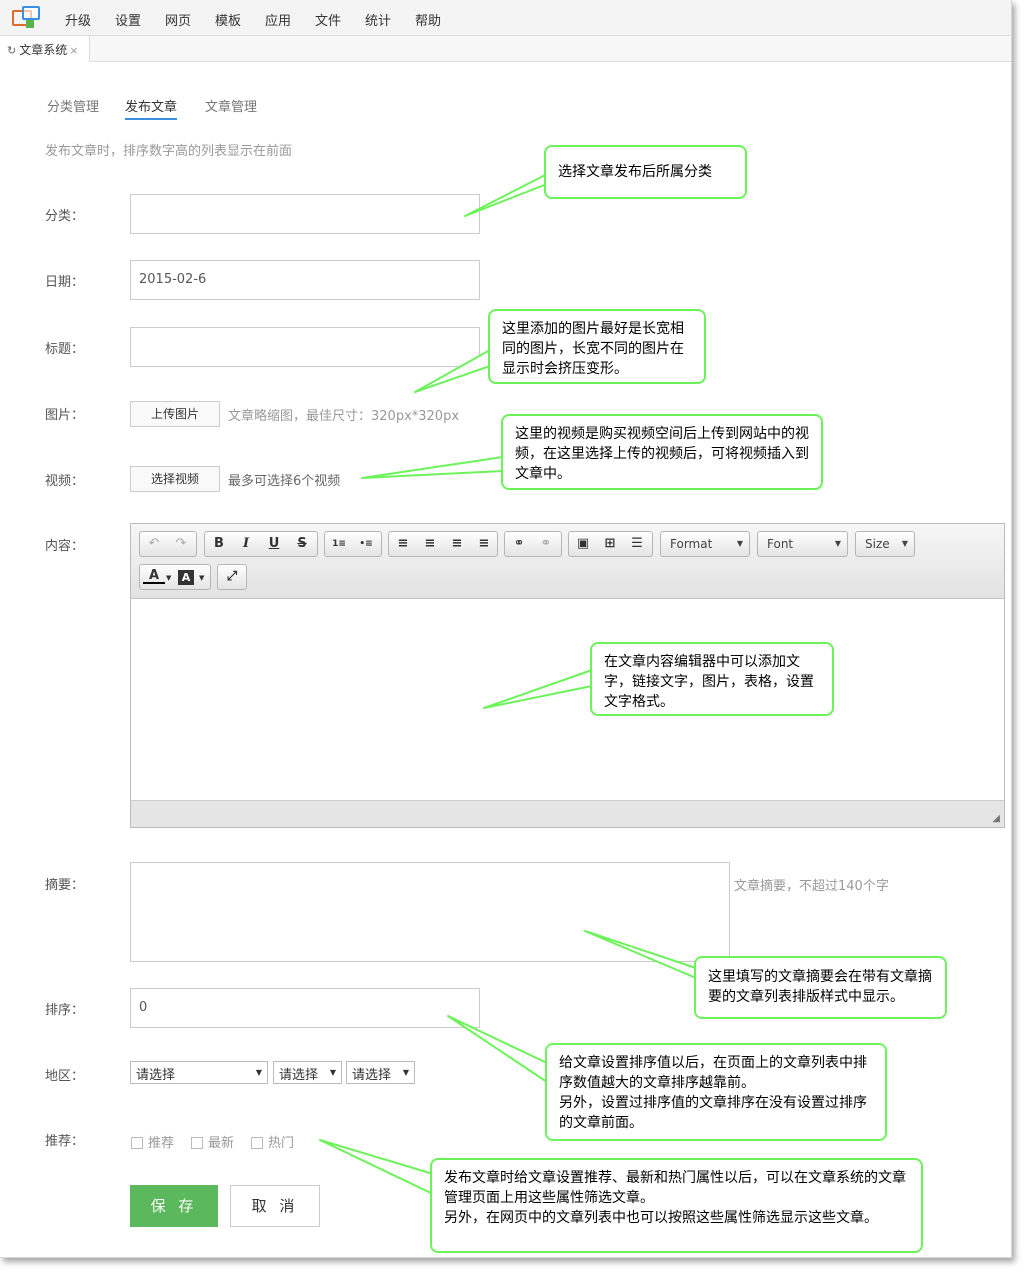 This screenshot has height=1272, width=1026. Describe the element at coordinates (457, 544) in the screenshot. I see `align-right-icon: ≡` at that location.